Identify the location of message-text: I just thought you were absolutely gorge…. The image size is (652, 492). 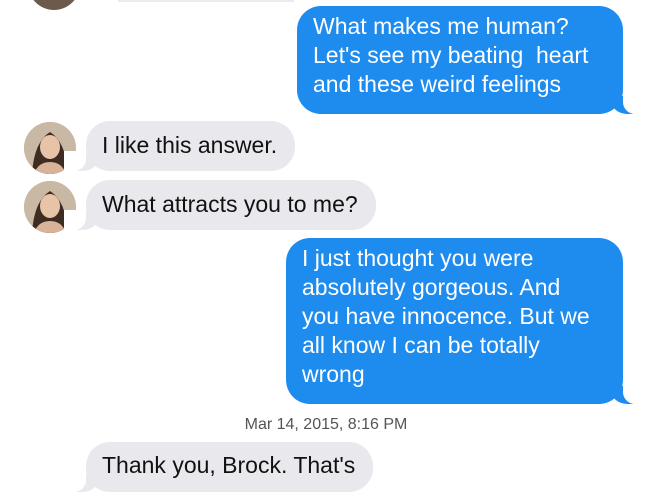
(446, 316).